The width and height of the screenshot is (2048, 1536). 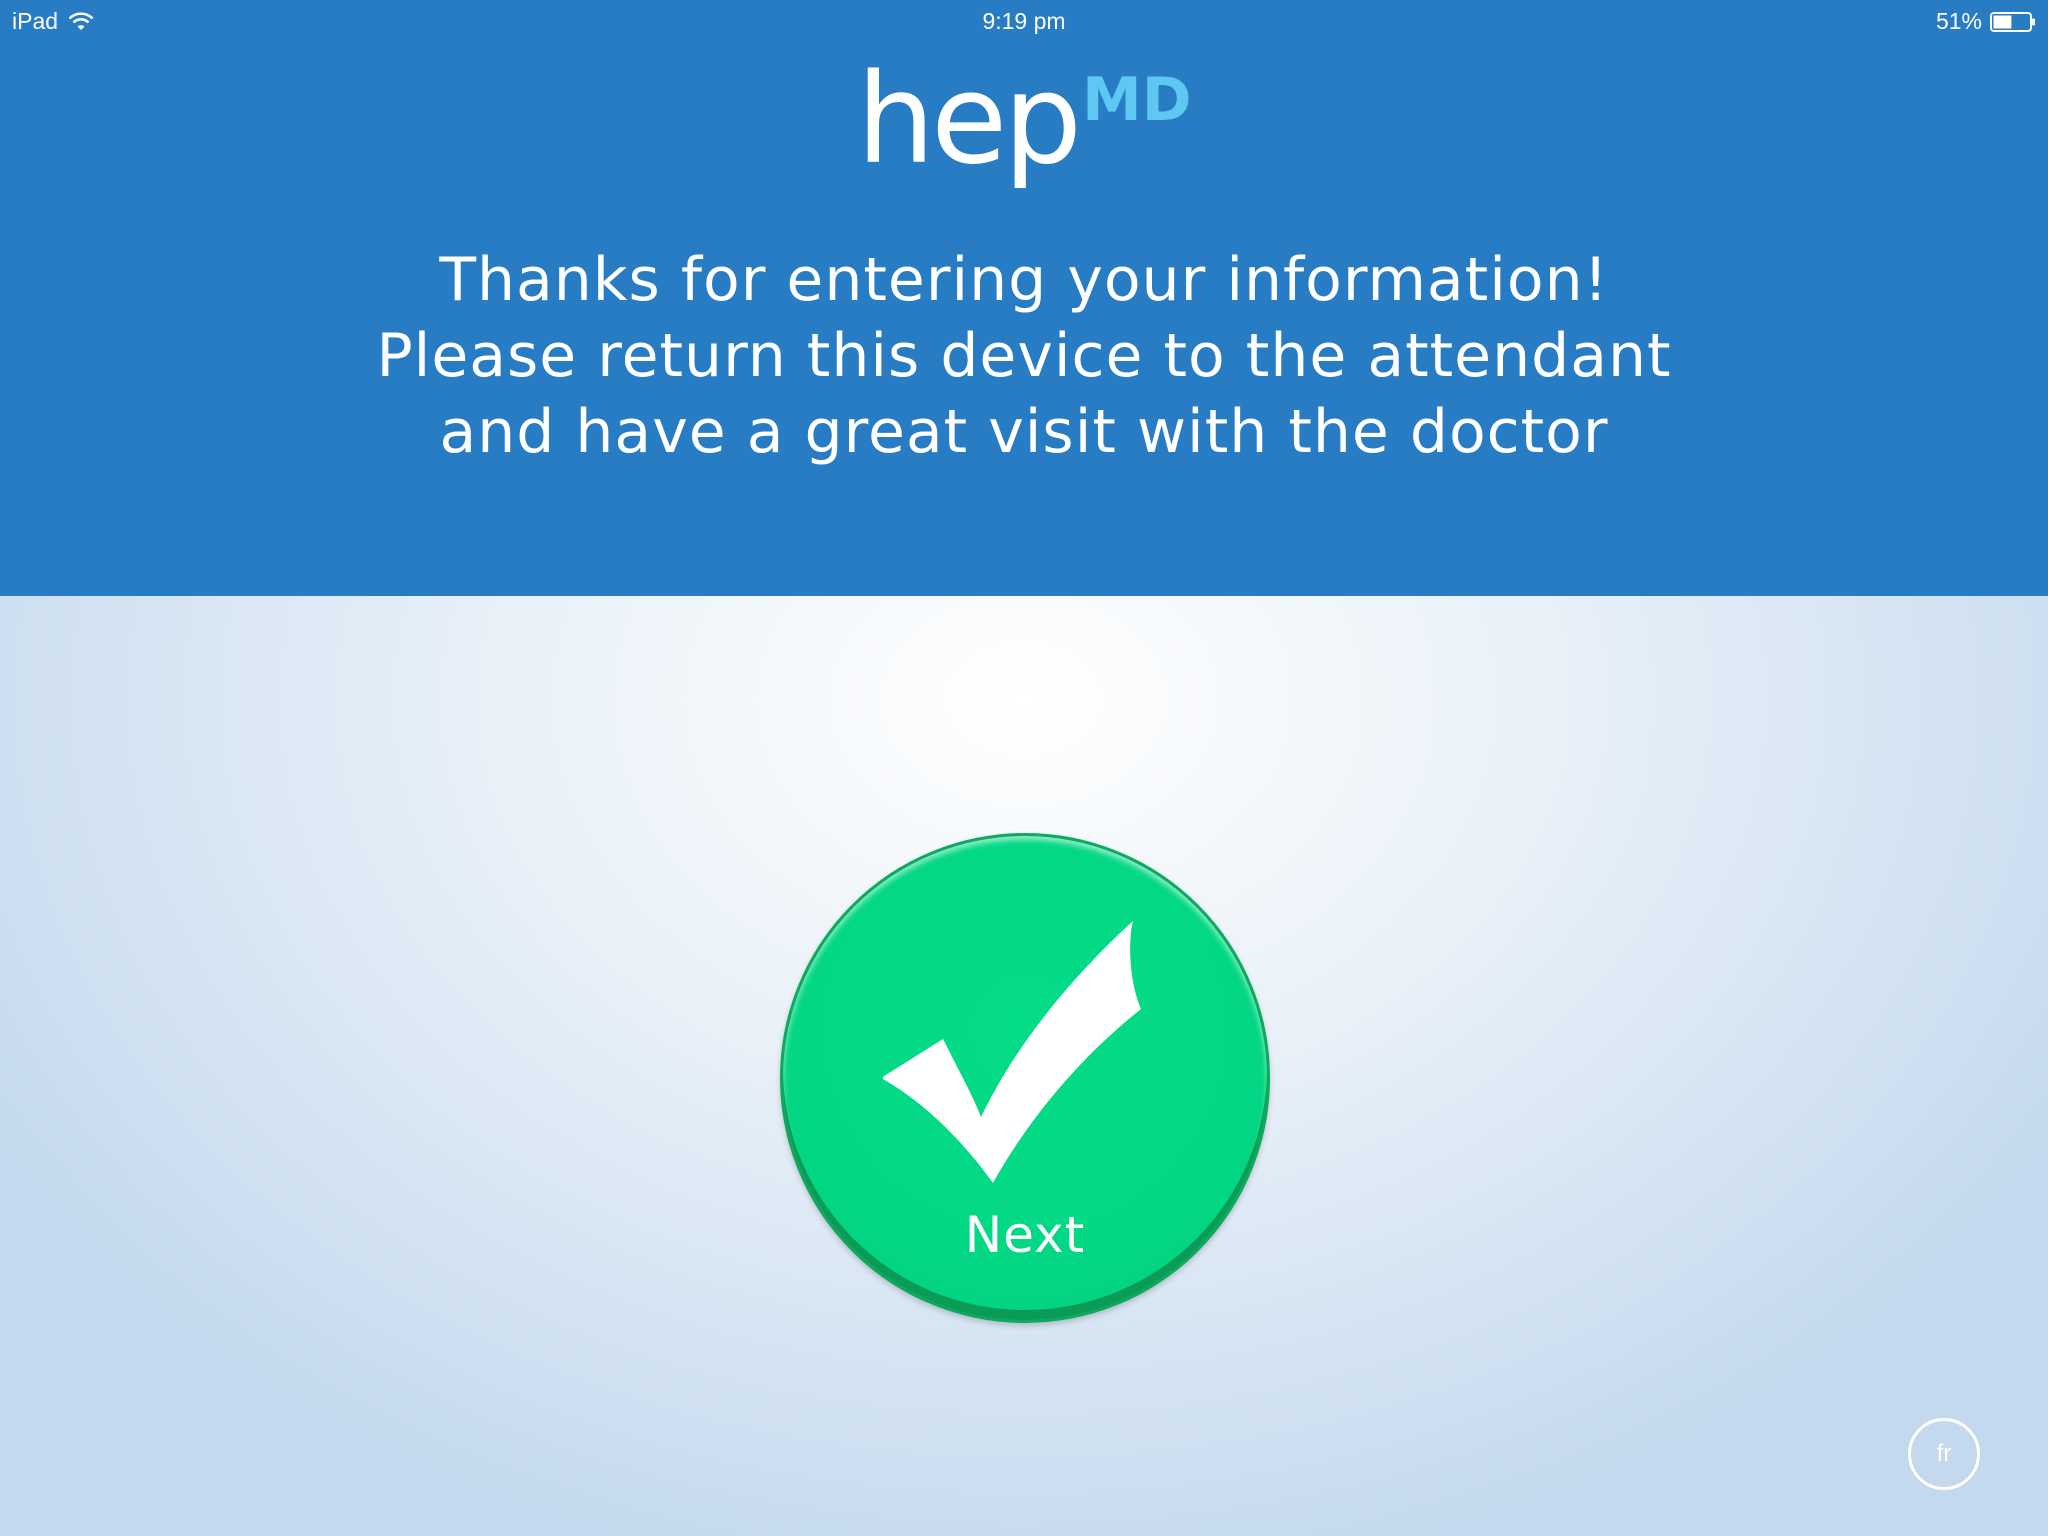 What do you see at coordinates (1137, 100) in the screenshot?
I see `logo-superscript: MD` at bounding box center [1137, 100].